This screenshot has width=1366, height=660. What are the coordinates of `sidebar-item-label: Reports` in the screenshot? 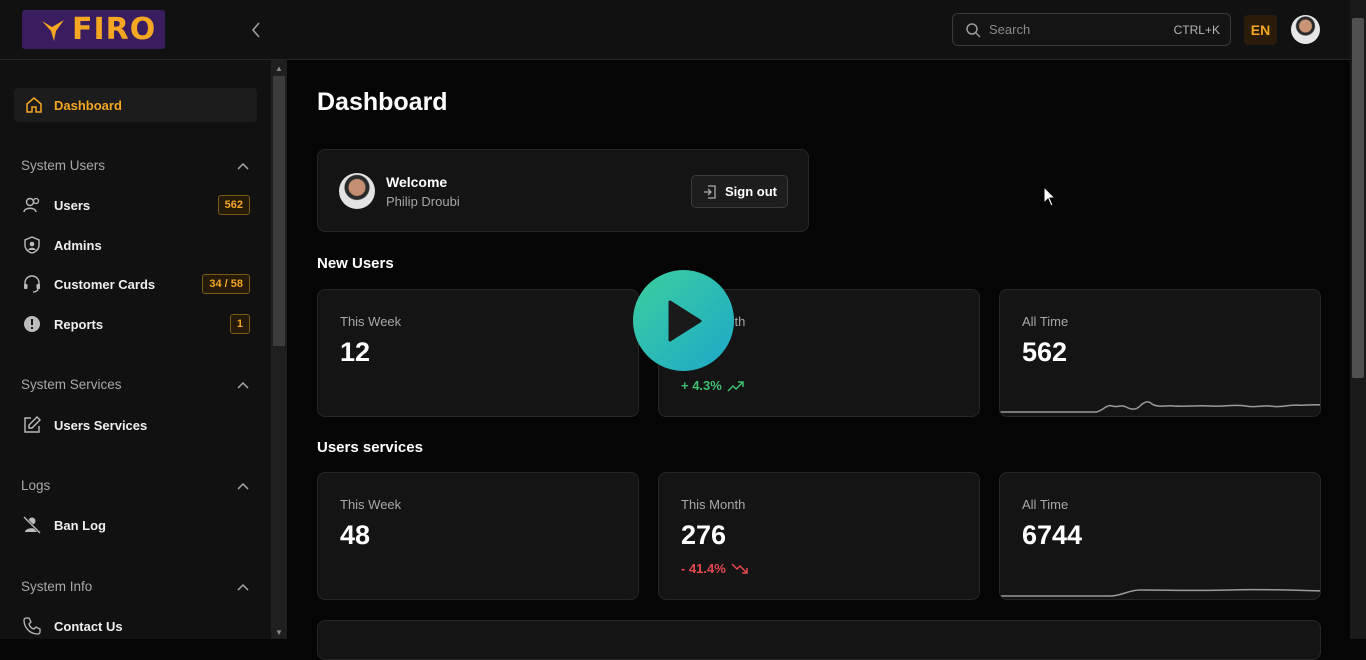 It's located at (79, 324).